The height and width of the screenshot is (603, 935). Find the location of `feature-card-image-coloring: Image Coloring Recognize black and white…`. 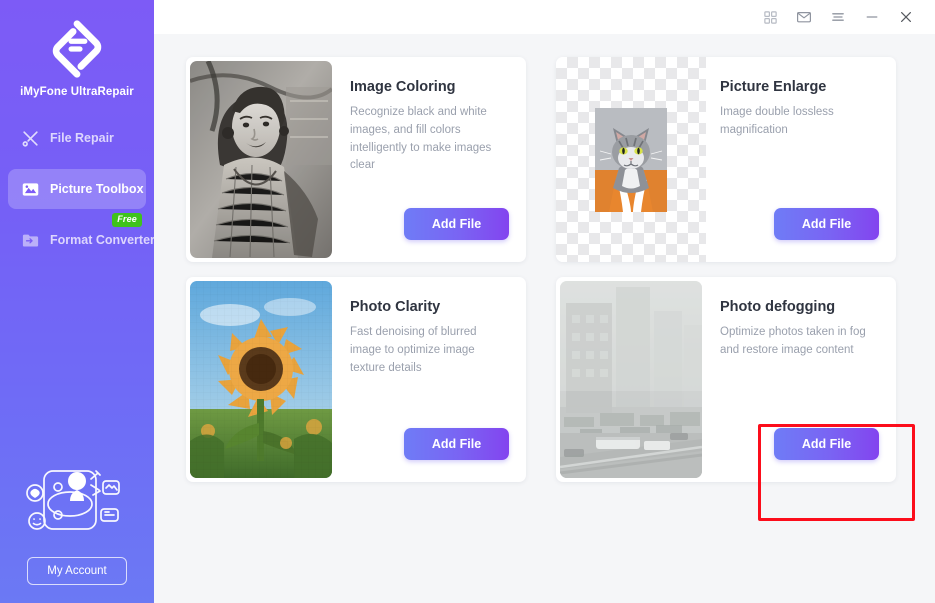

feature-card-image-coloring: Image Coloring Recognize black and white… is located at coordinates (356, 159).